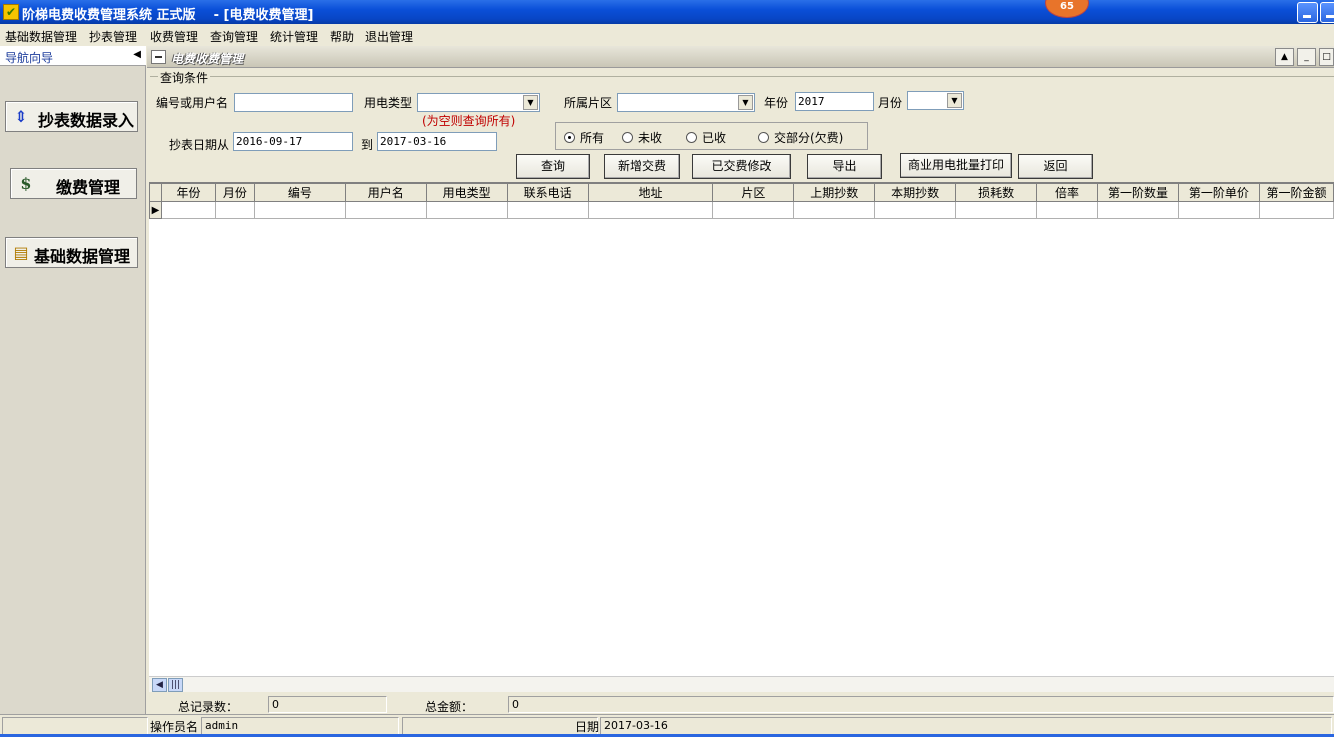 The height and width of the screenshot is (737, 1334). What do you see at coordinates (113, 36) in the screenshot?
I see `menu-meter-reading: 抄表管理` at bounding box center [113, 36].